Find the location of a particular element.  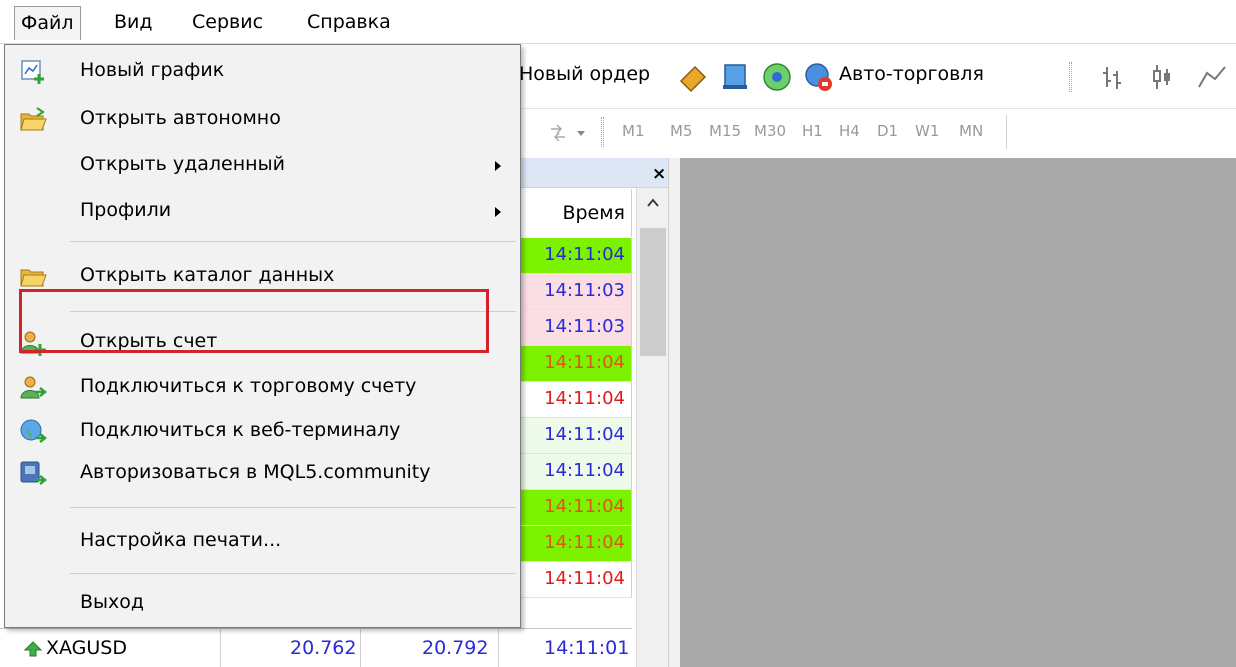

menu-file: Файл is located at coordinates (47, 23).